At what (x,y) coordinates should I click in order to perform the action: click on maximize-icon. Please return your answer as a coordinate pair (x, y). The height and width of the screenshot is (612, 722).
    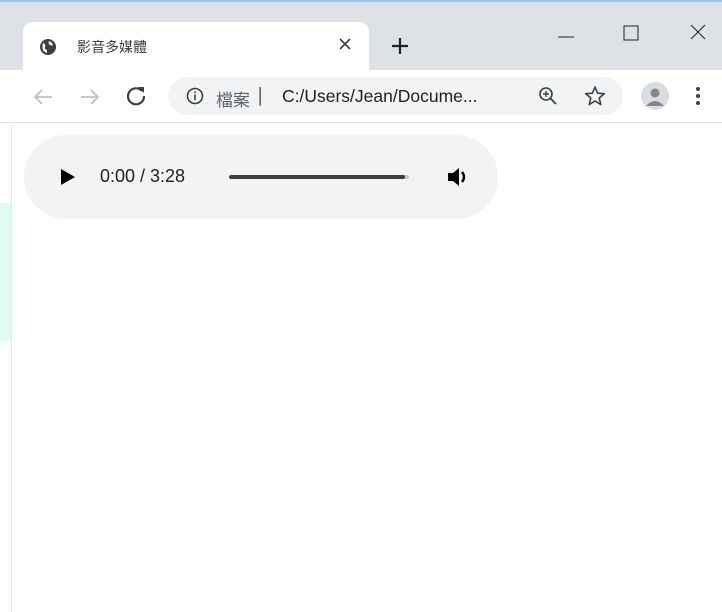
    Looking at the image, I should click on (631, 33).